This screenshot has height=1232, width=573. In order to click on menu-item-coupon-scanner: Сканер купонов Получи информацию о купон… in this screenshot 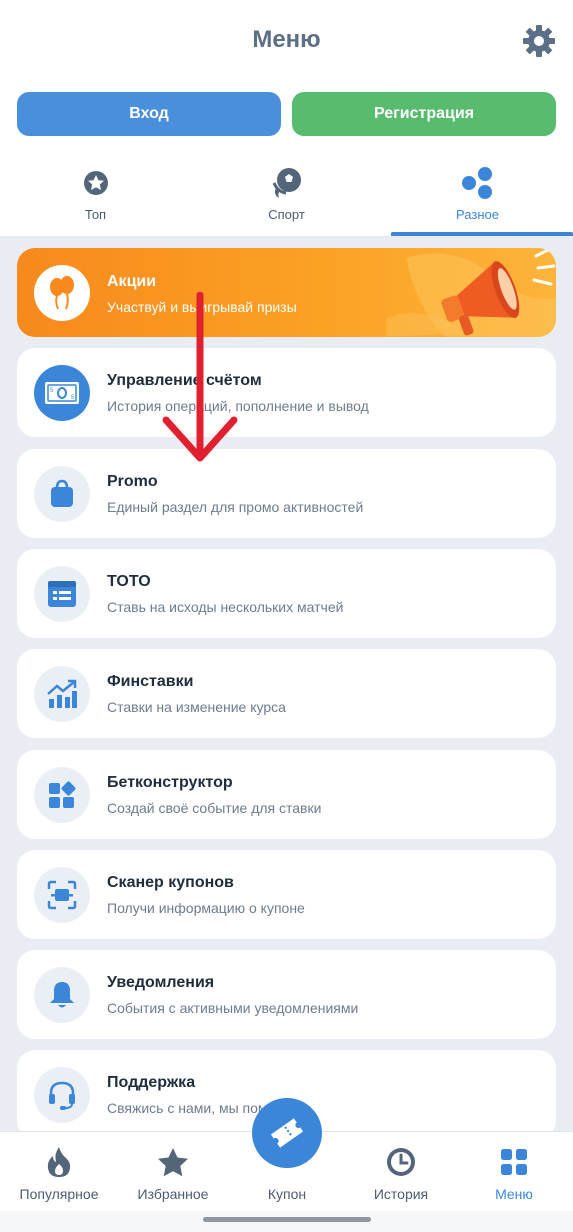, I will do `click(286, 894)`.